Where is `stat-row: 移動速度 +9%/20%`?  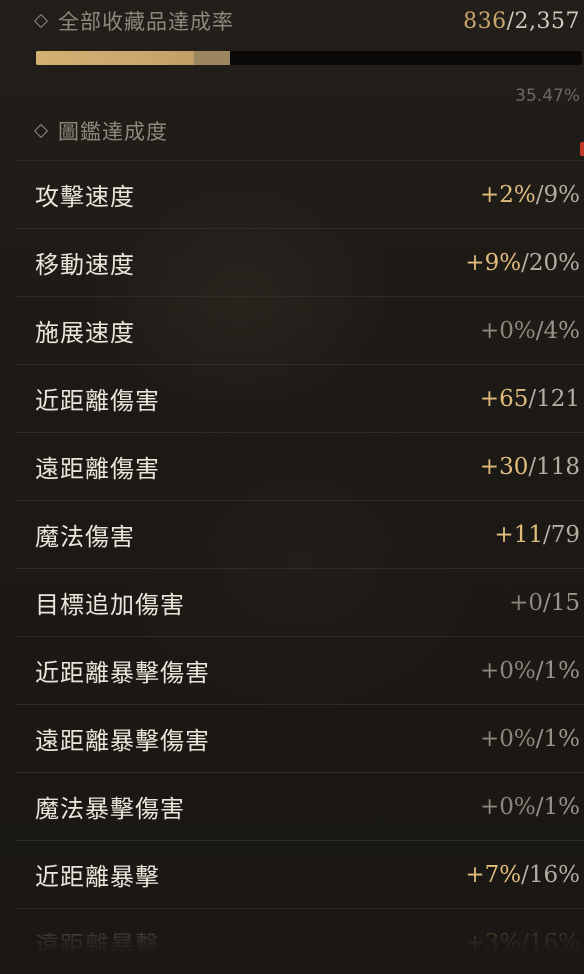
stat-row: 移動速度 +9%/20% is located at coordinates (300, 263).